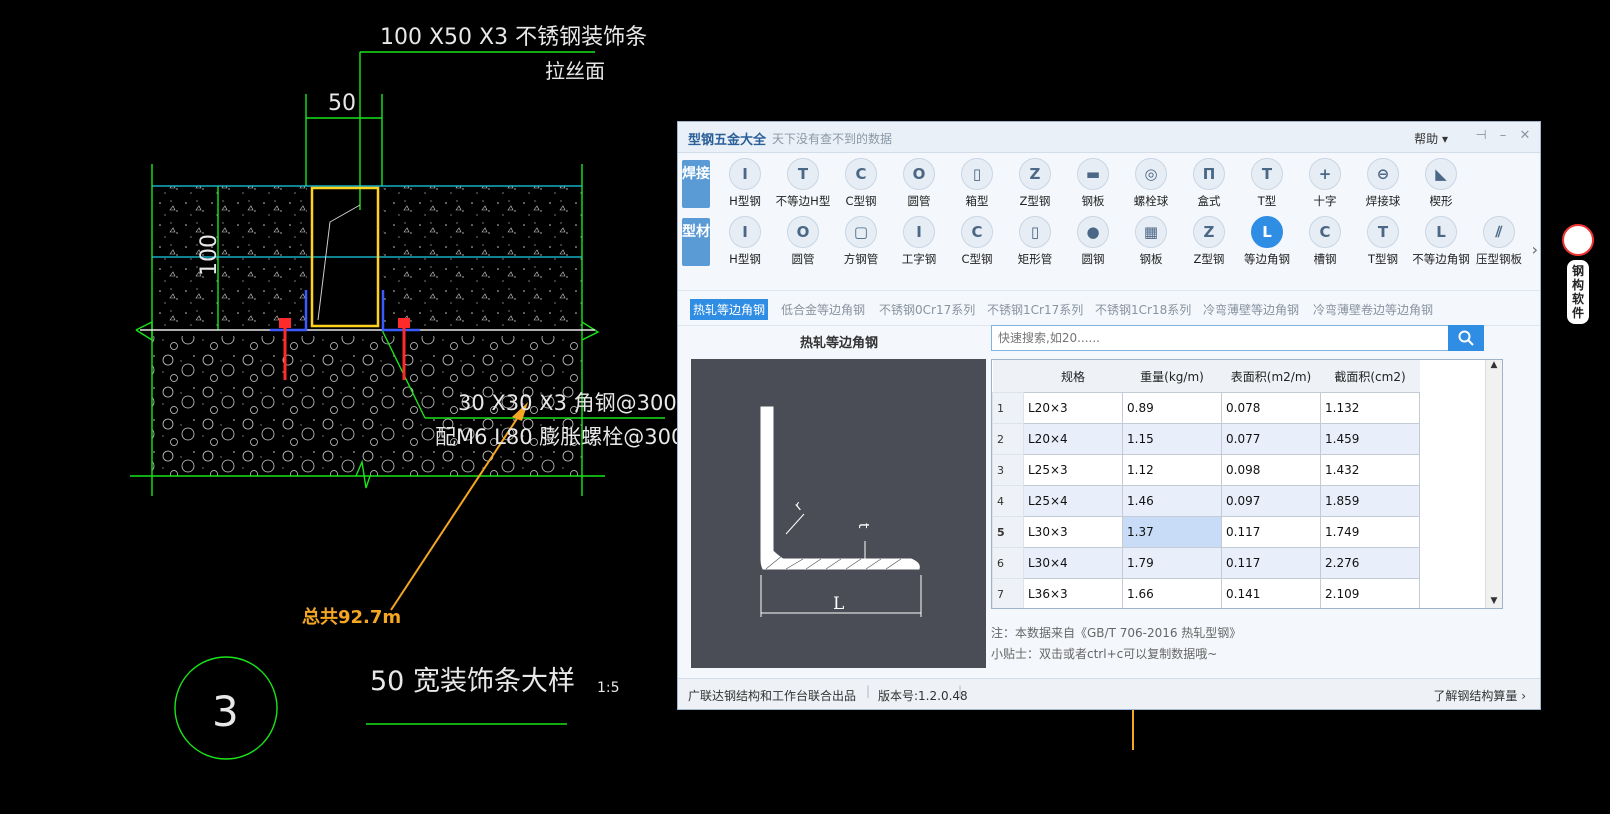  Describe the element at coordinates (861, 185) in the screenshot. I see `weld-item: C C型钢` at that location.